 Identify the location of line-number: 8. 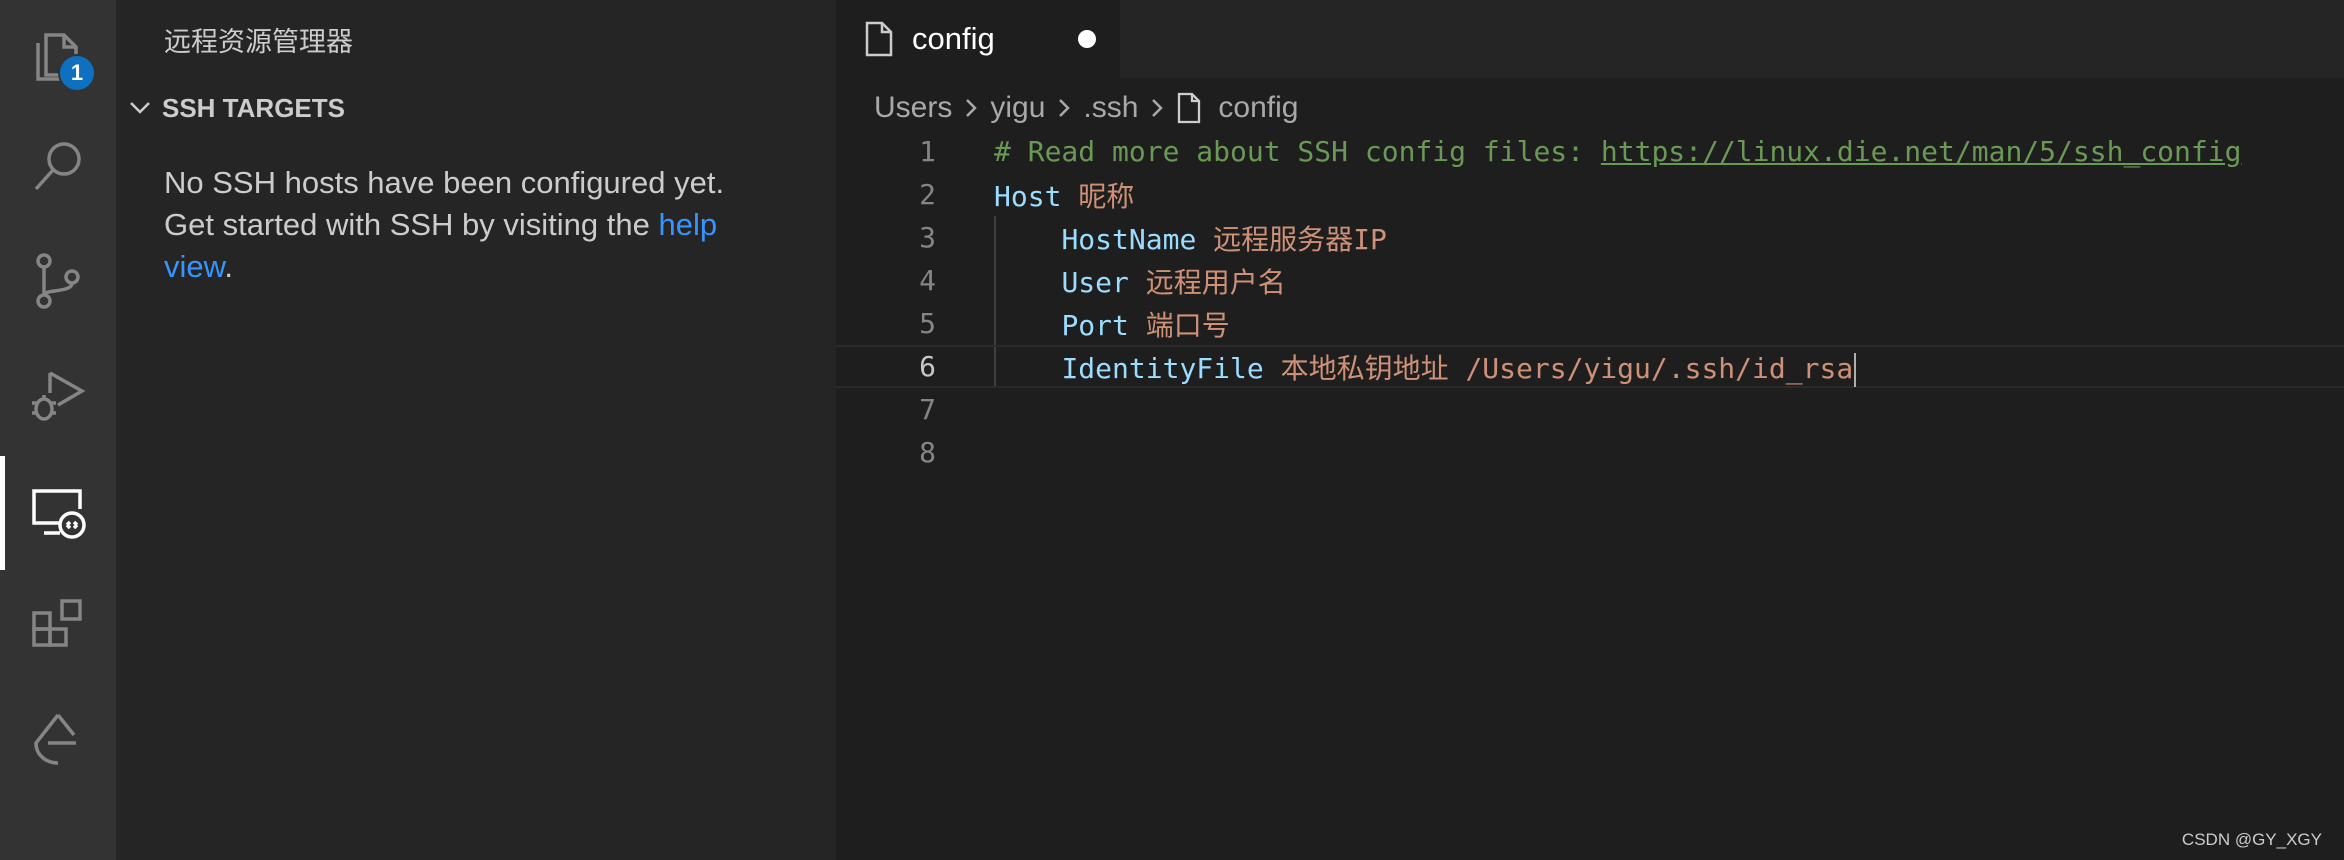
(927, 452).